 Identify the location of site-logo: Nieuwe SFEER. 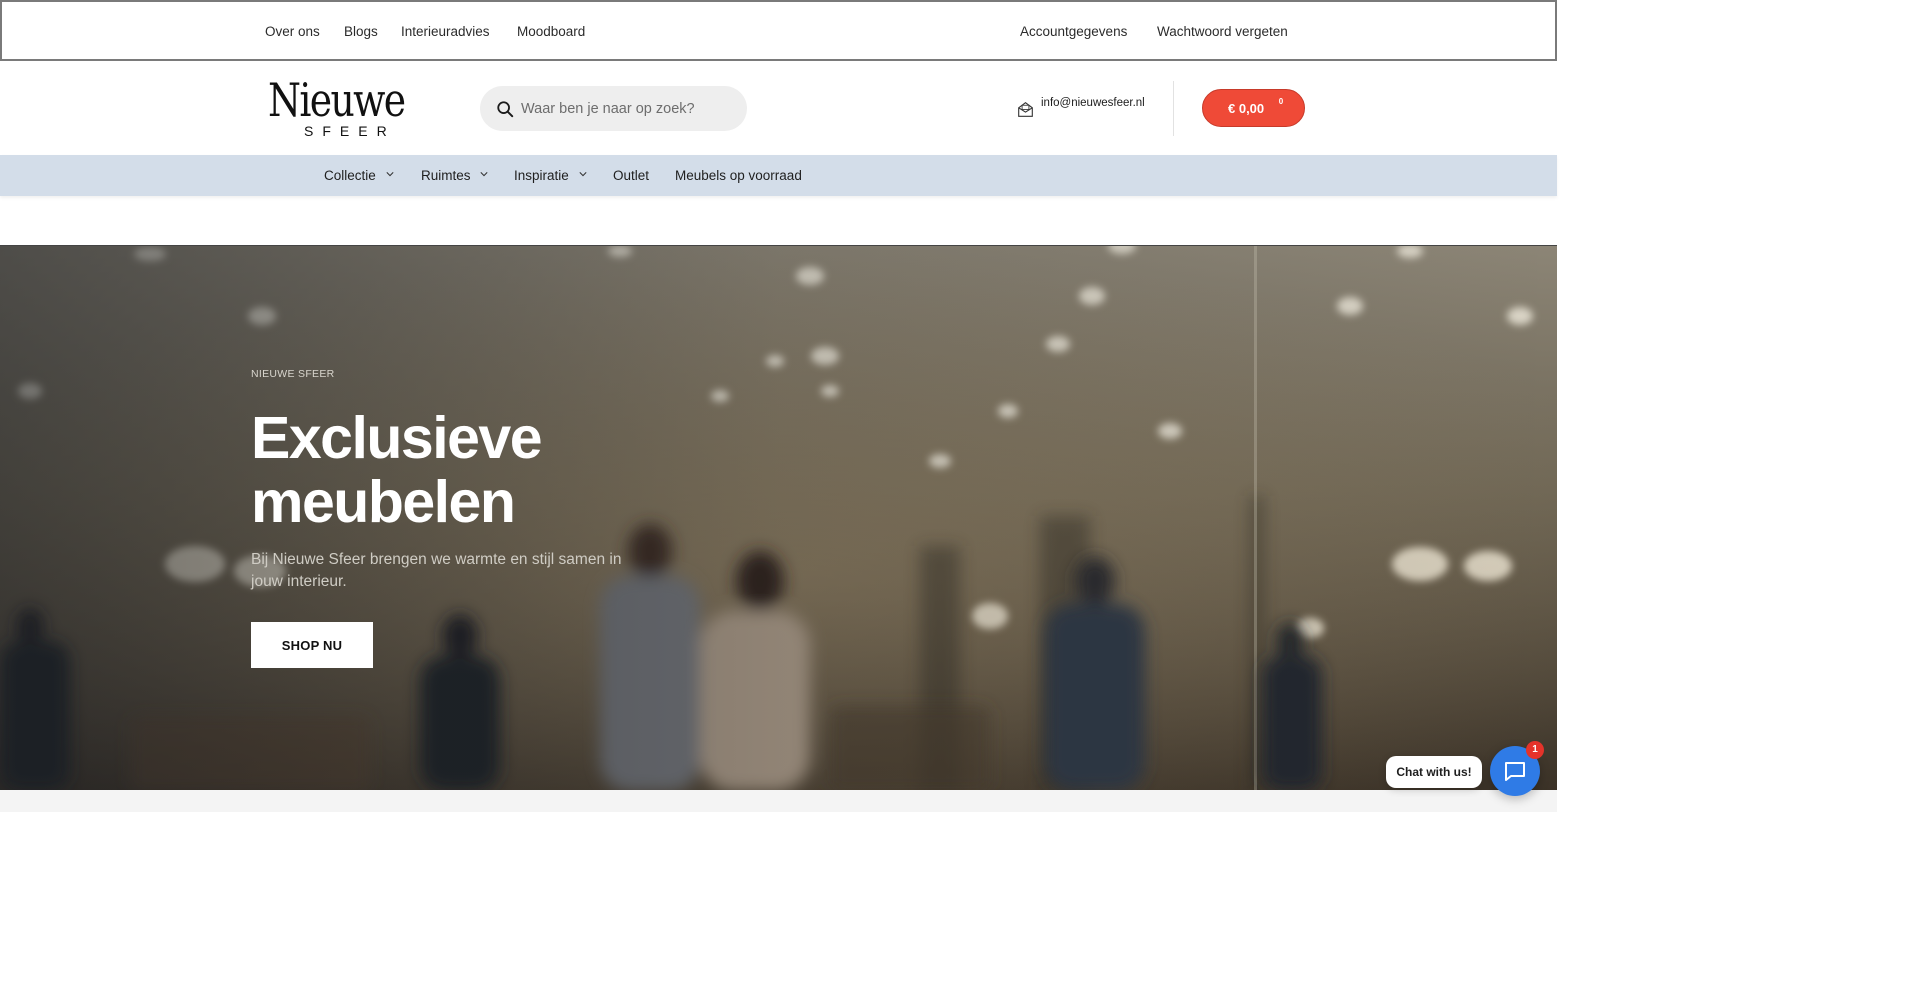
(343, 108).